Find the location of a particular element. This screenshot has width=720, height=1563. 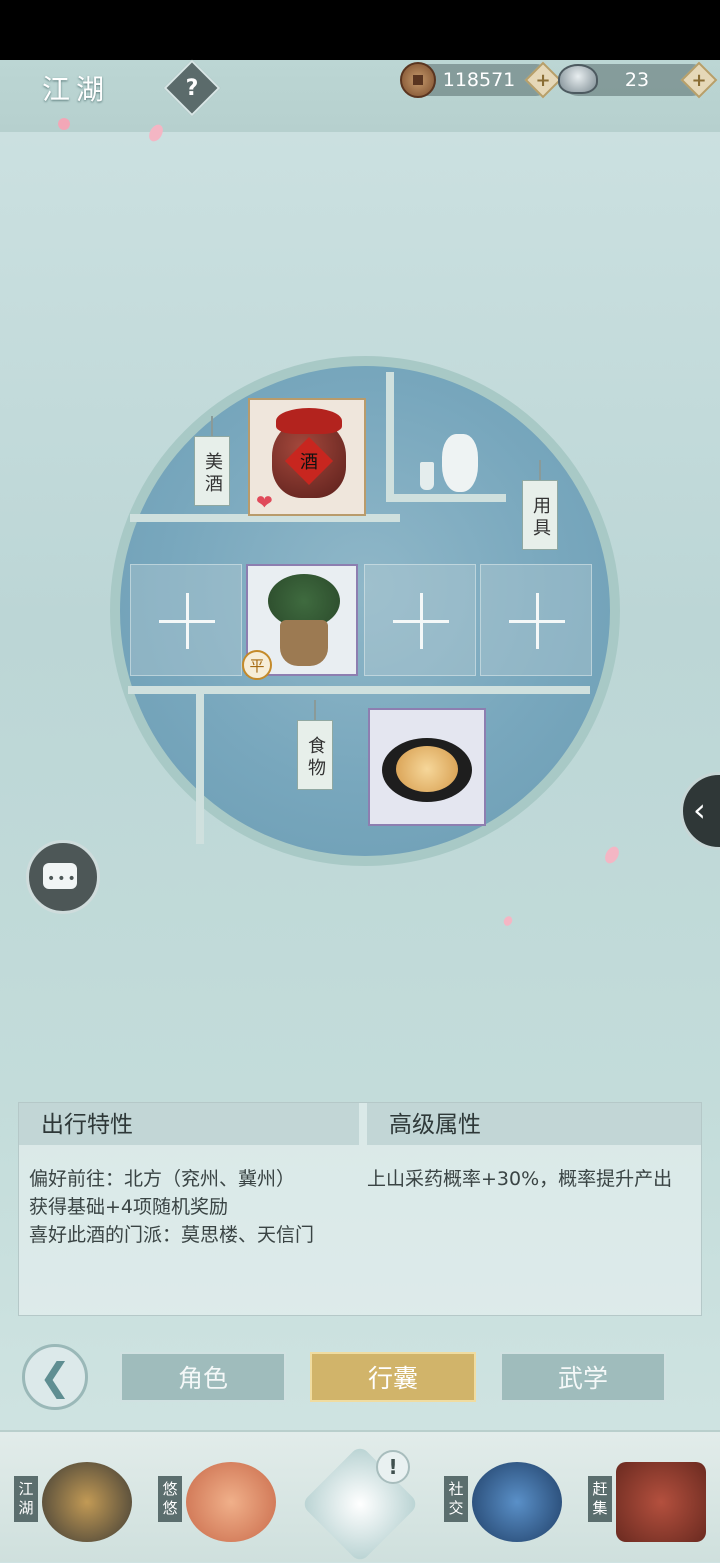

swallow-bird-icon is located at coordinates (231, 1502).